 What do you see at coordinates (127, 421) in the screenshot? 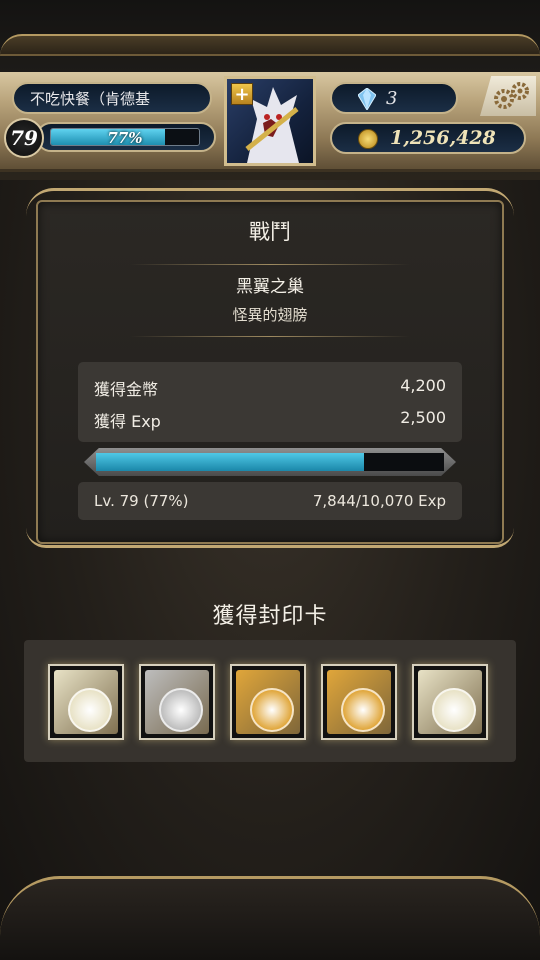
I see `reward-label: 獲得 Exp` at bounding box center [127, 421].